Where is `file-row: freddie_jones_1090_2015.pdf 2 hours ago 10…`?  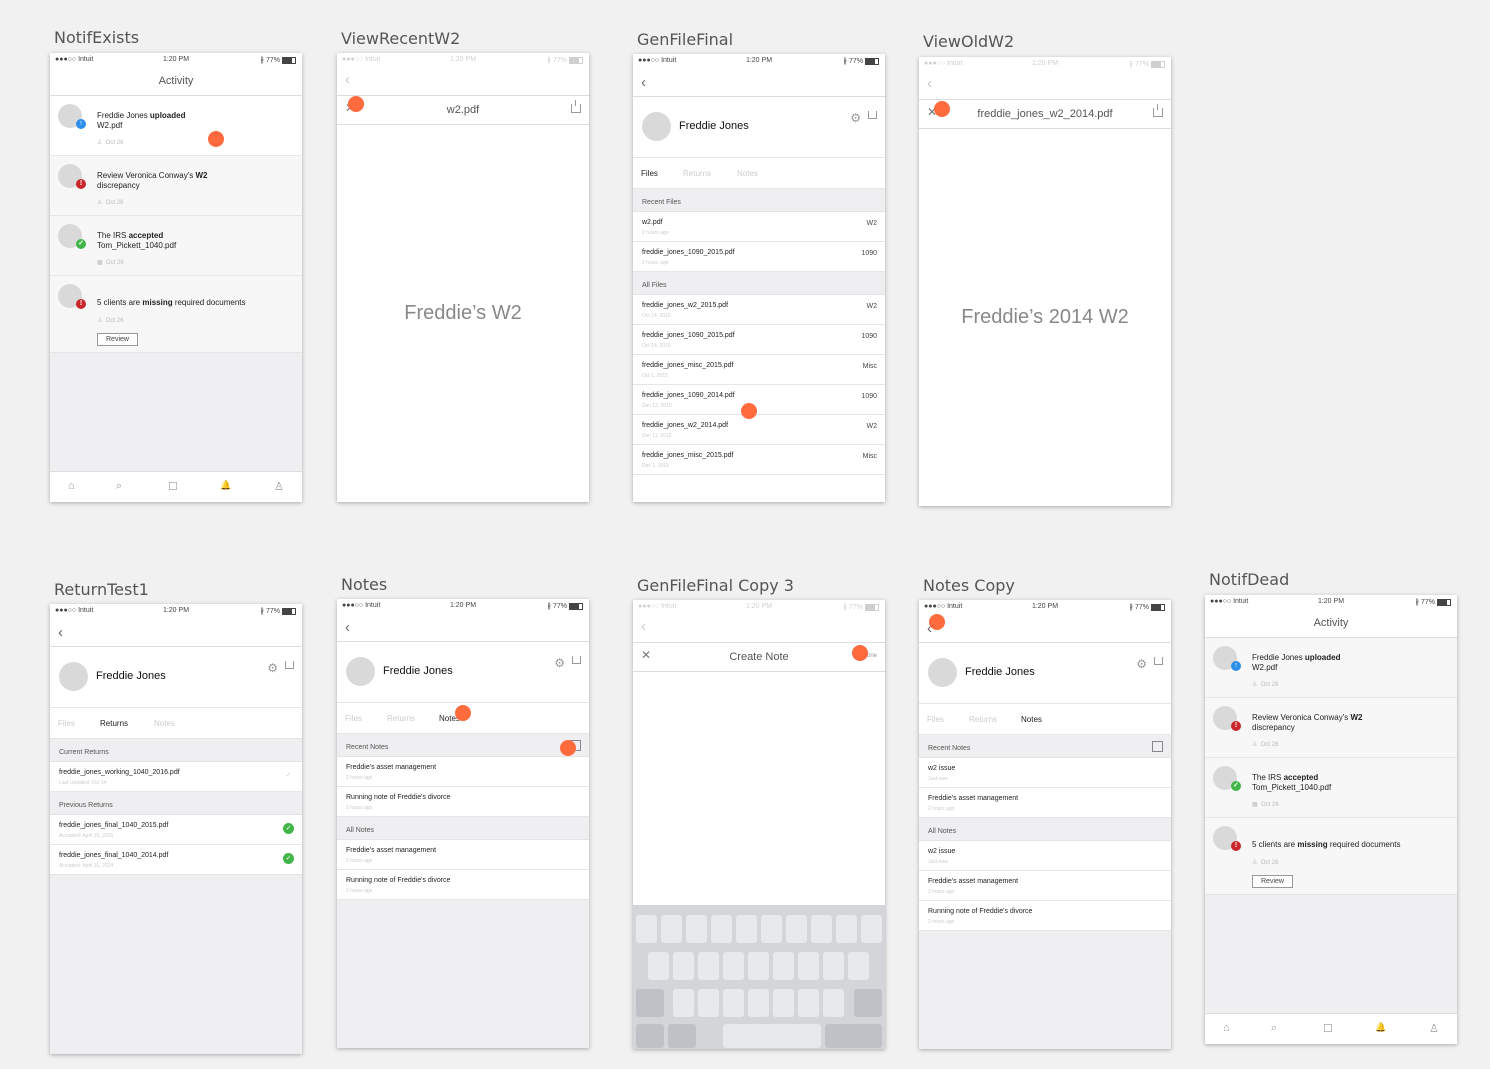
file-row: freddie_jones_1090_2015.pdf 2 hours ago 10… is located at coordinates (759, 257).